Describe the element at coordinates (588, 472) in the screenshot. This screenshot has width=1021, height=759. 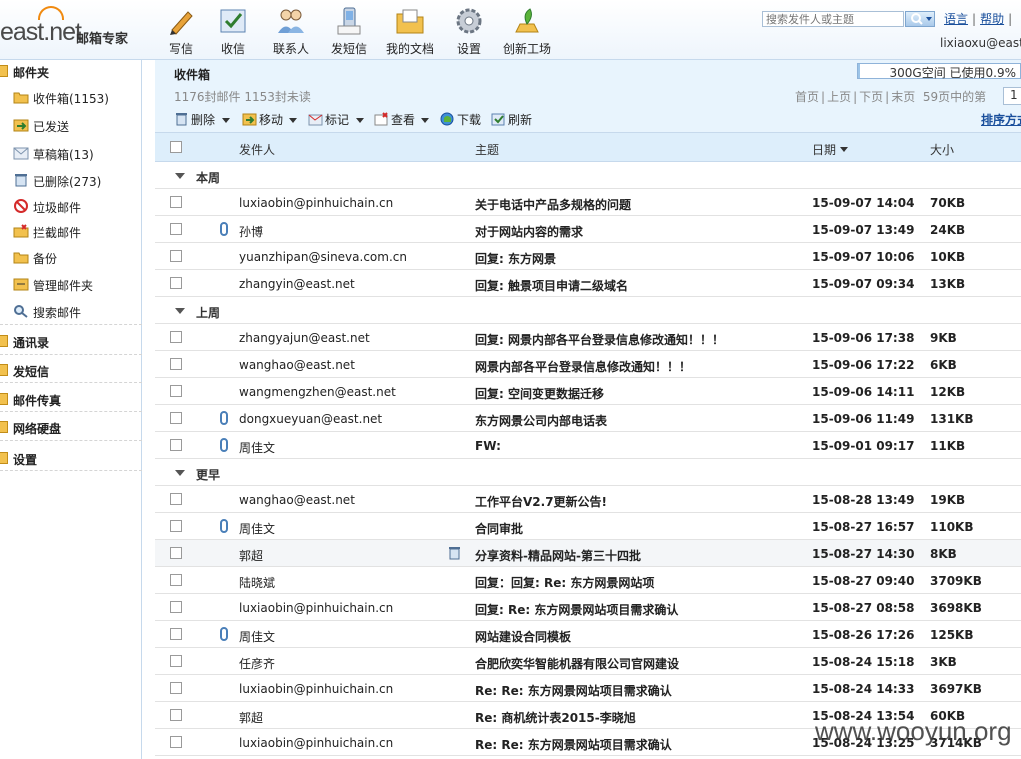
I see `group-header: 更早` at that location.